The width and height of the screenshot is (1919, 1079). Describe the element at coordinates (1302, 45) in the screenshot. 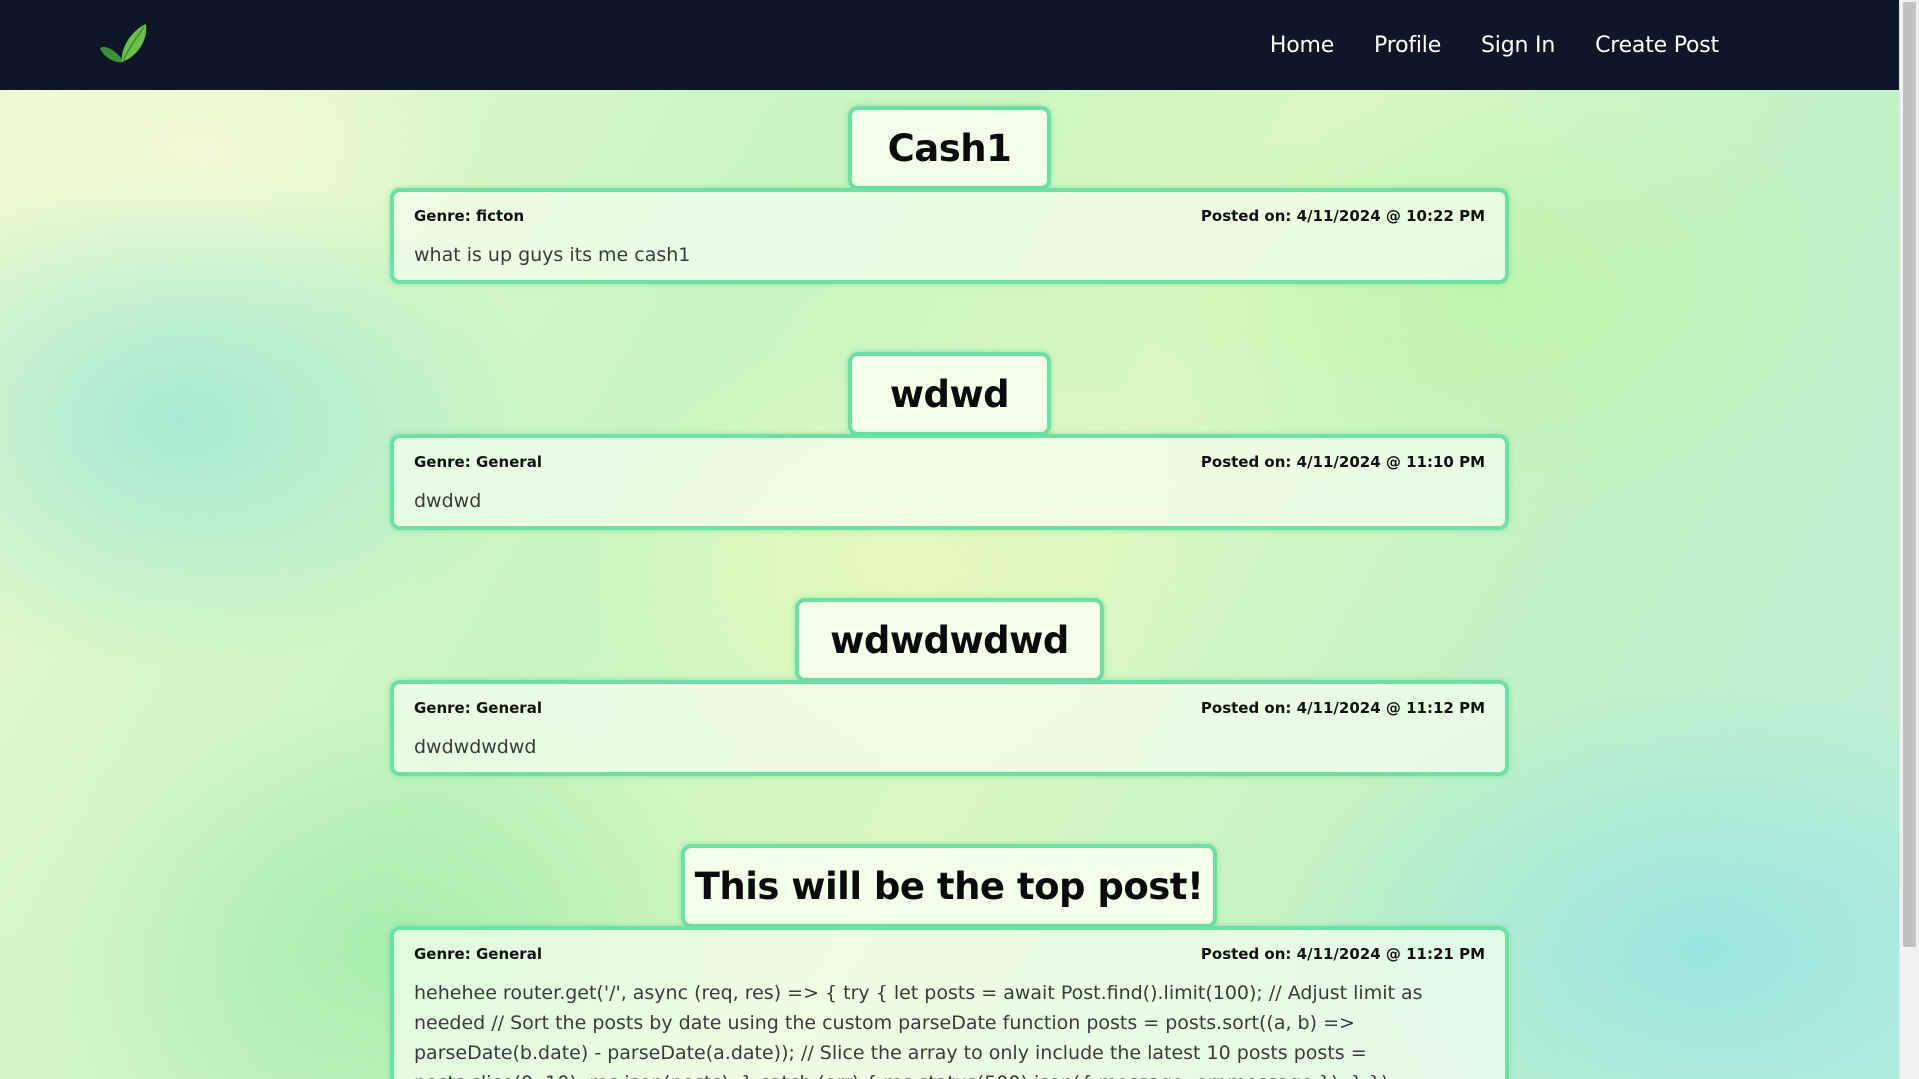

I see `nav-home-link: Home` at that location.